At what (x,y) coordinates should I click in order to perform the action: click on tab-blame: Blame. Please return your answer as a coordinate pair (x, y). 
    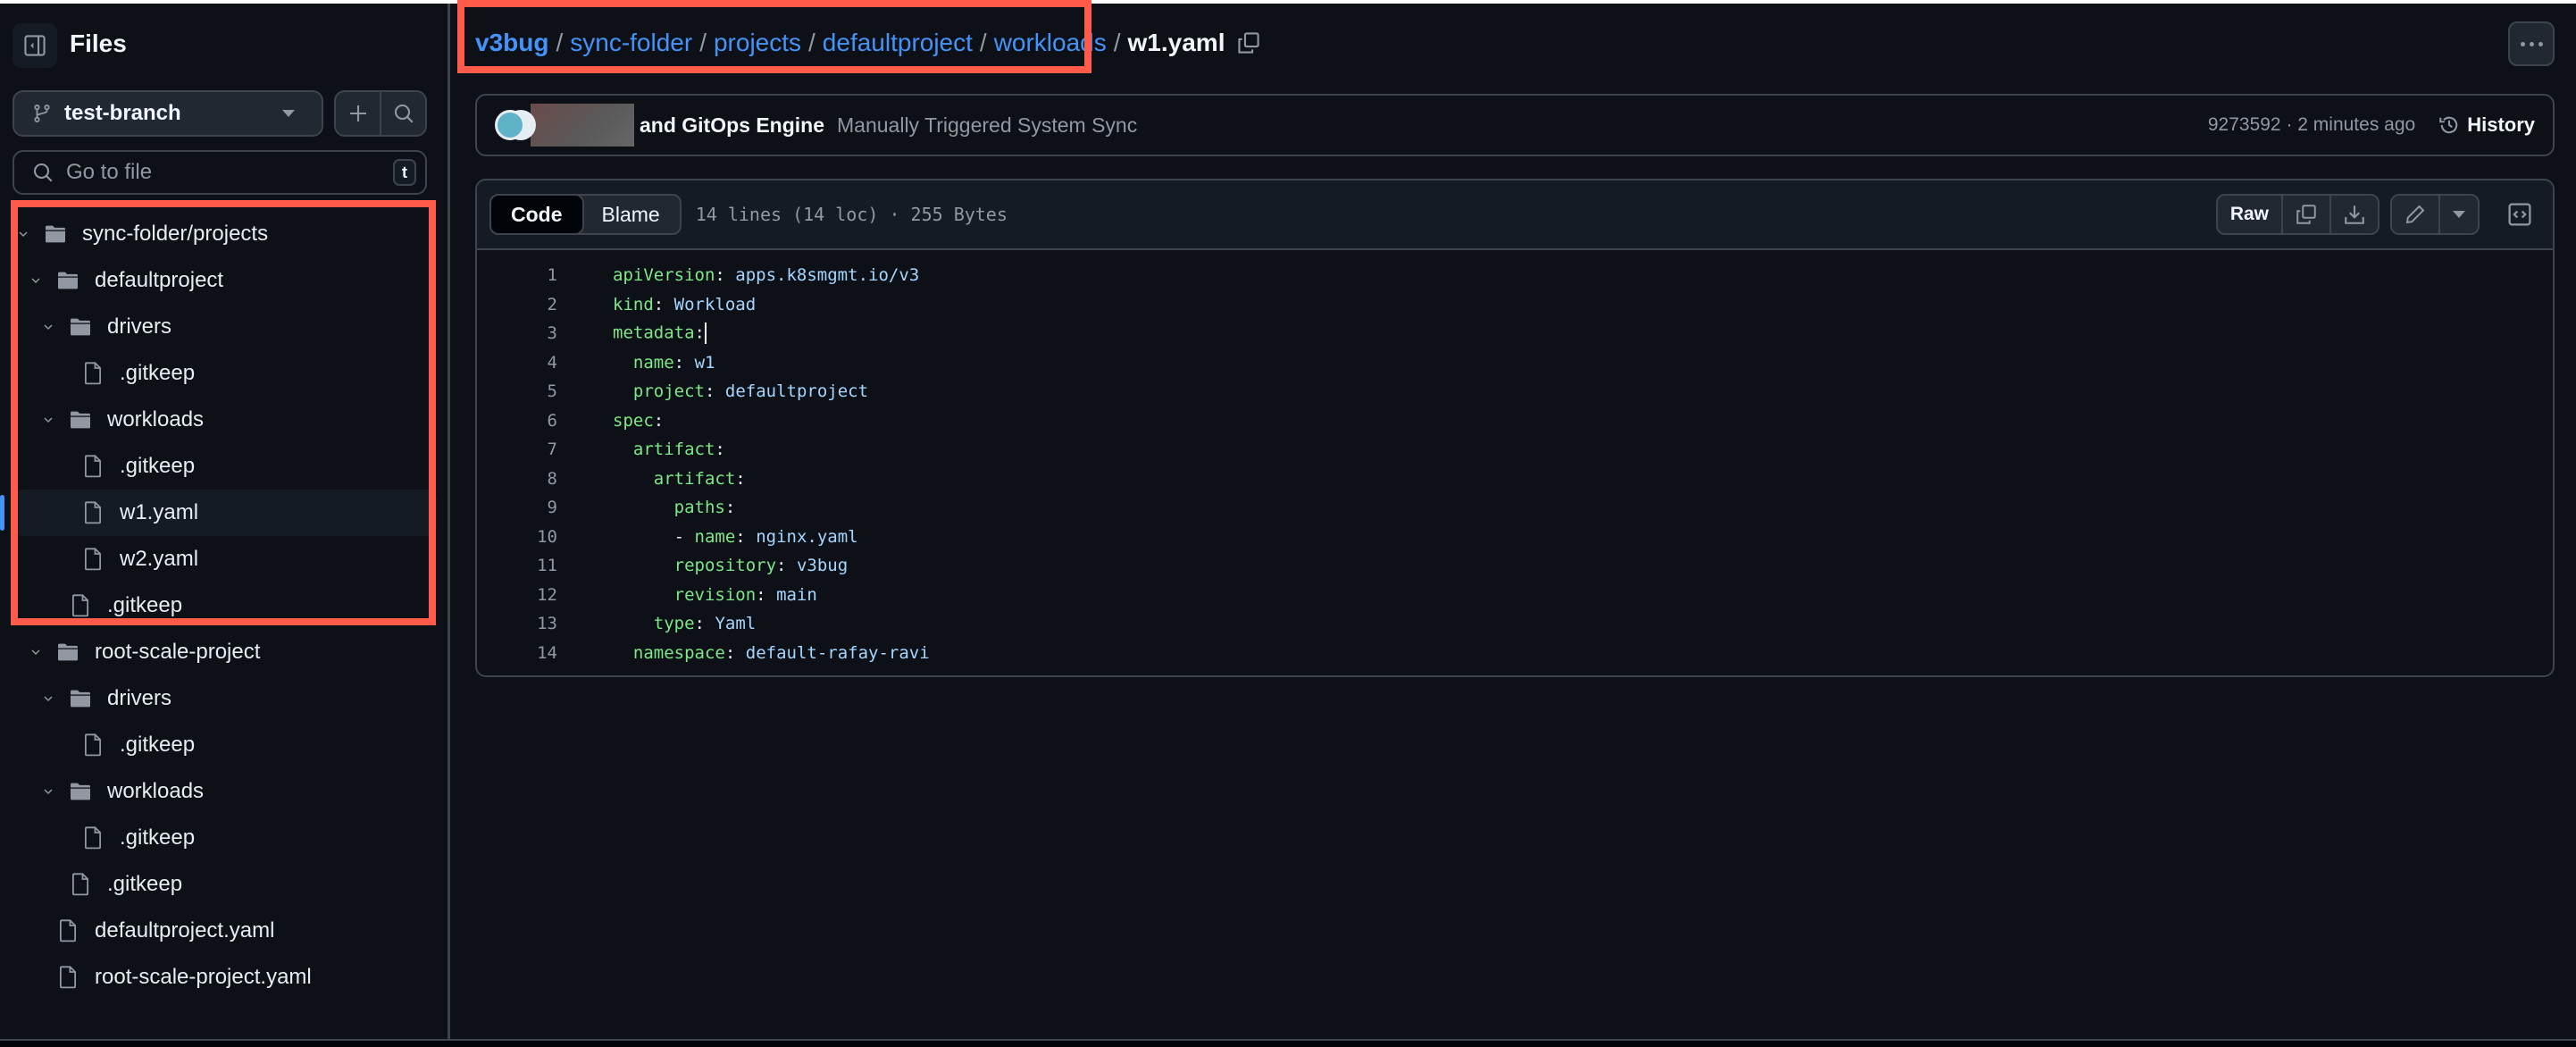
    Looking at the image, I should click on (631, 215).